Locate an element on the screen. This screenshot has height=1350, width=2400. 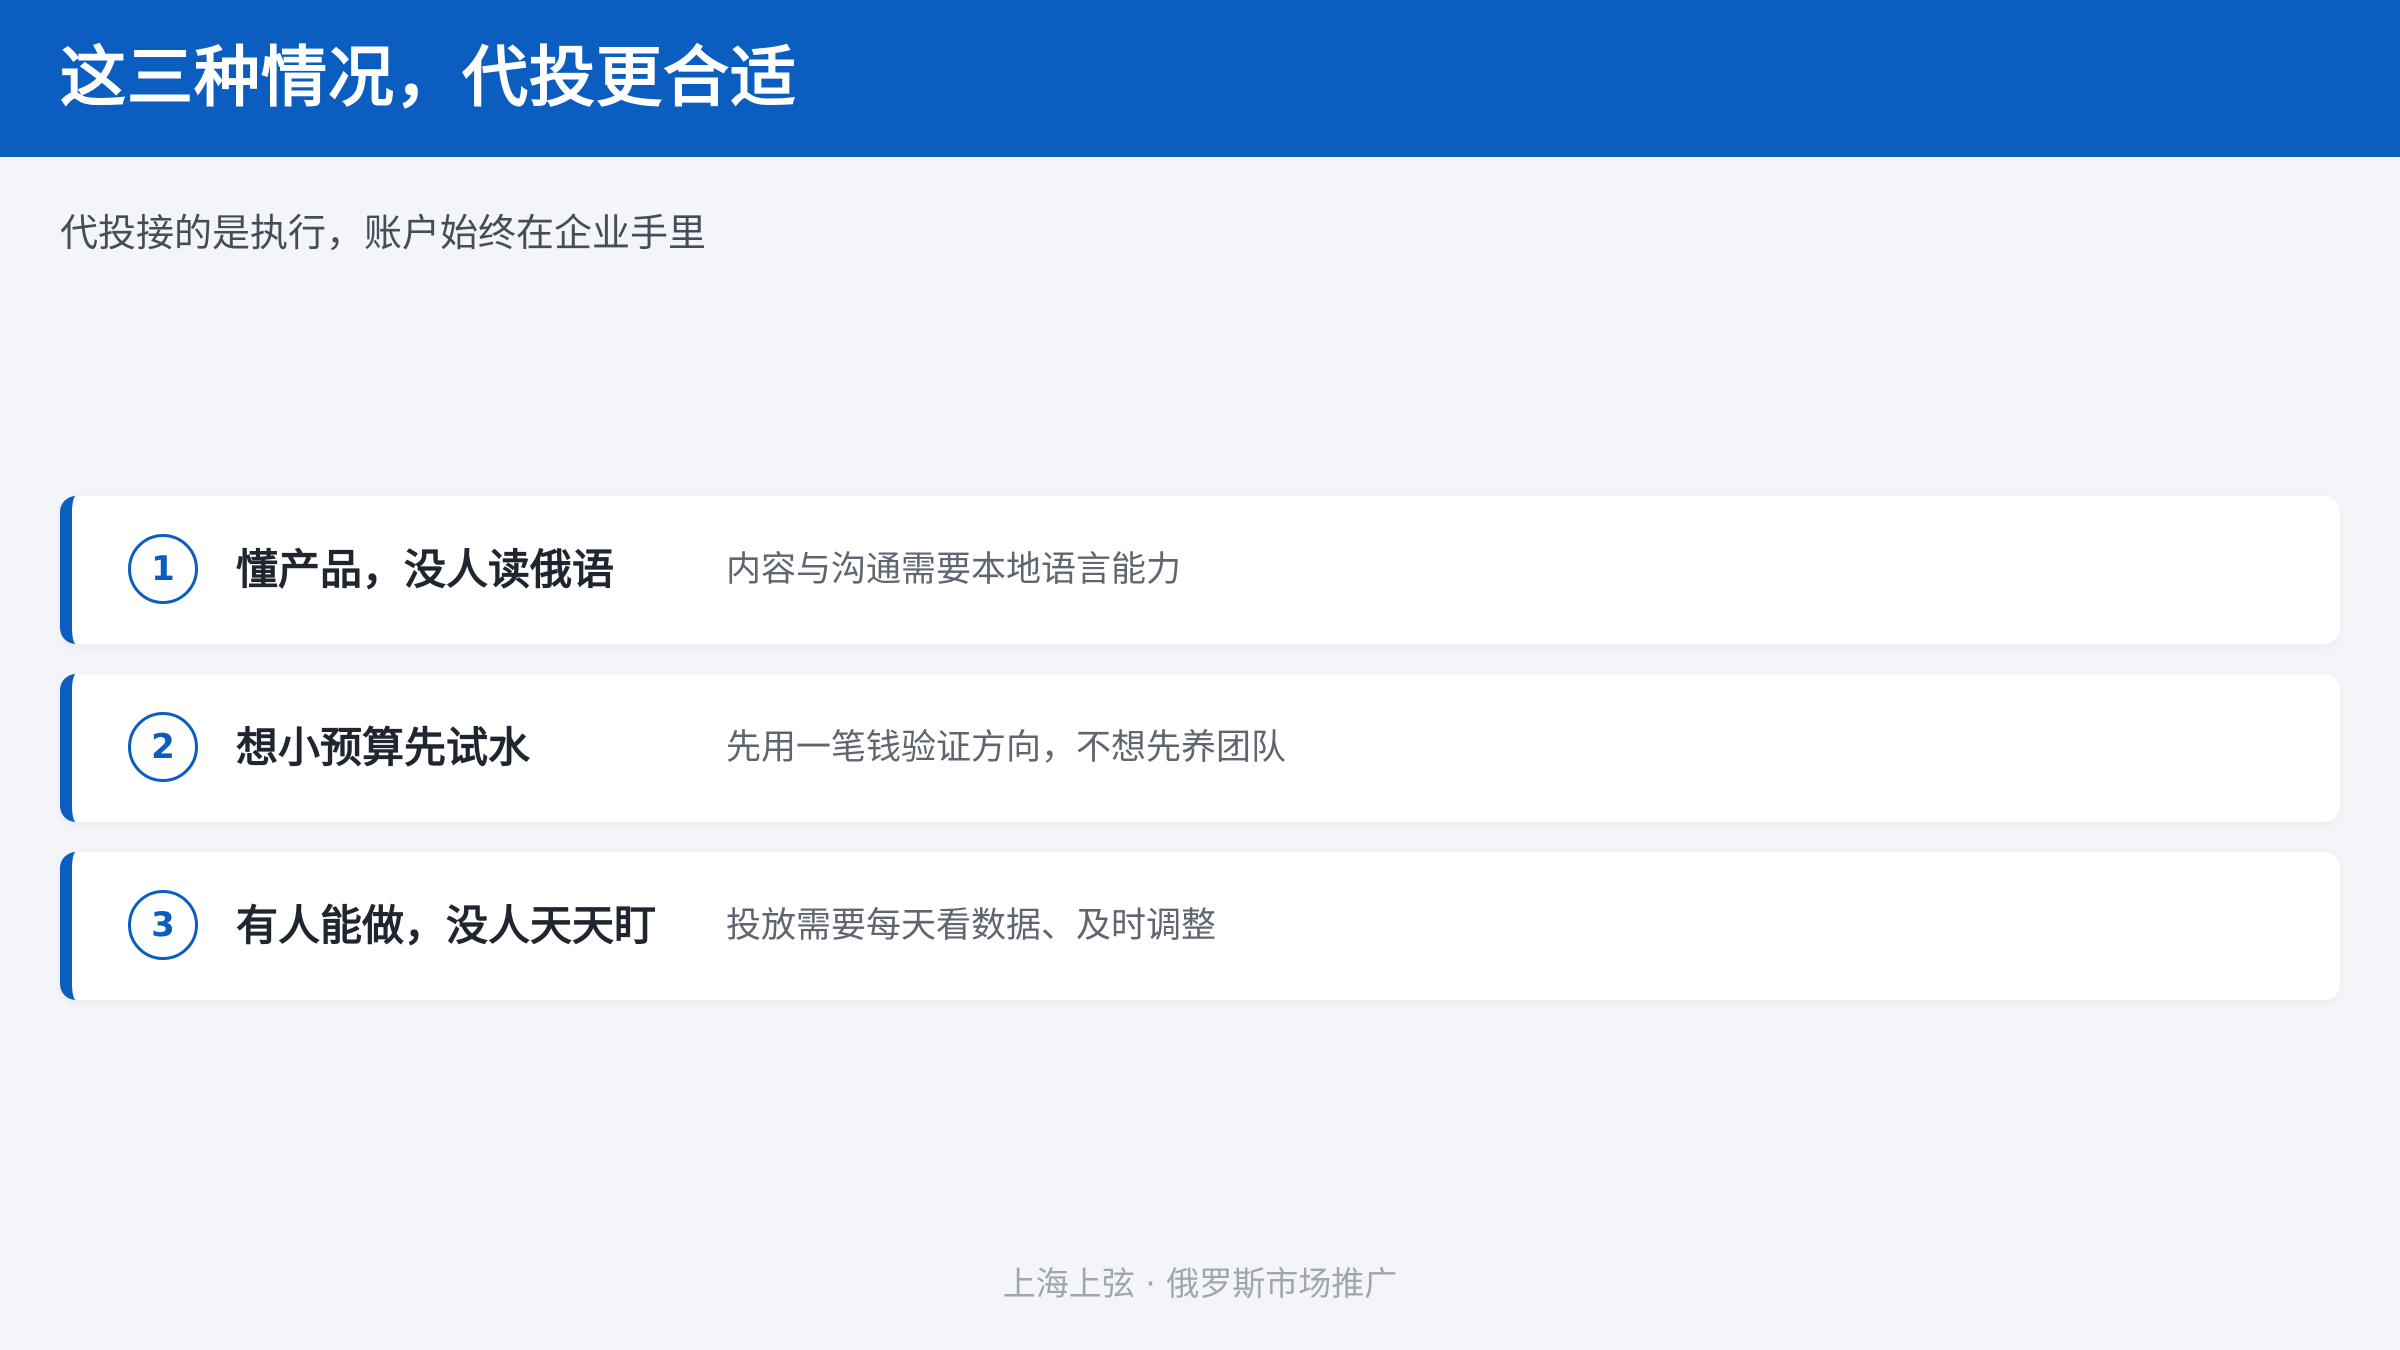
page-subtitle: 代投接的是执行，账户始终在企业手里 is located at coordinates (383, 233).